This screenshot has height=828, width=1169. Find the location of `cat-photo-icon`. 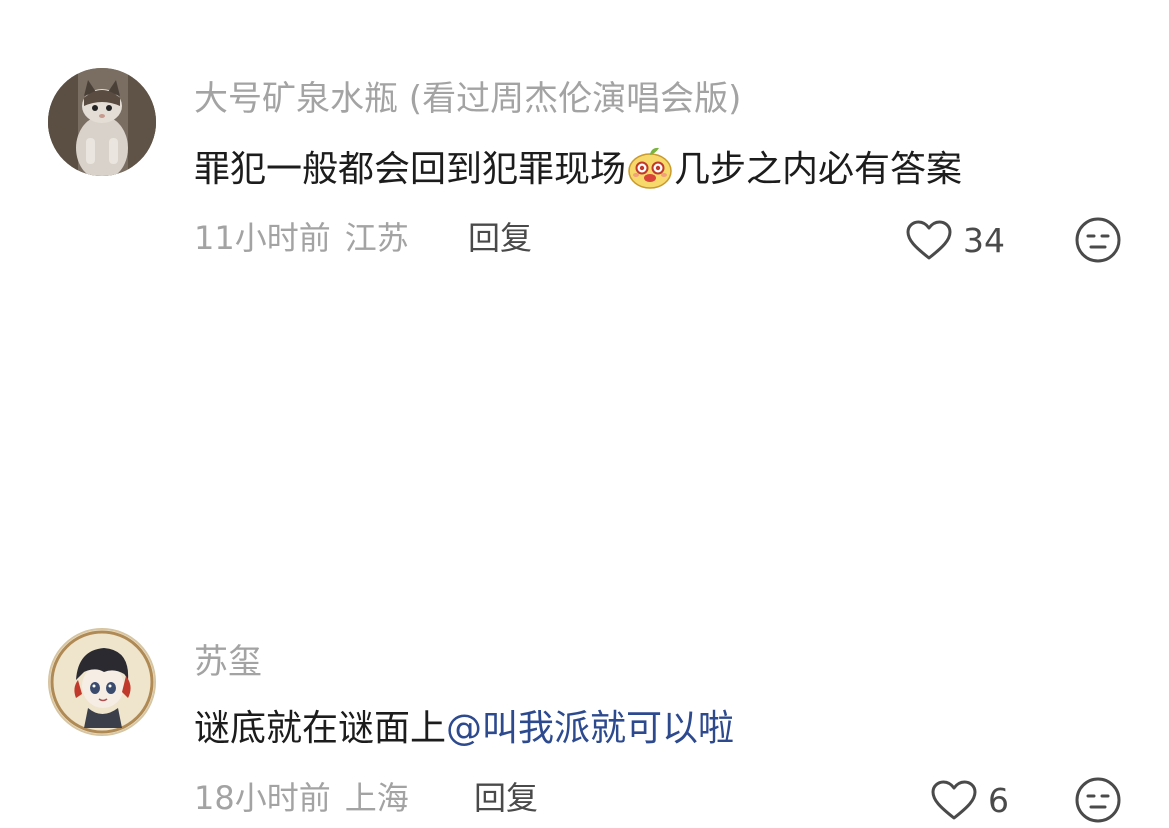

cat-photo-icon is located at coordinates (102, 122).